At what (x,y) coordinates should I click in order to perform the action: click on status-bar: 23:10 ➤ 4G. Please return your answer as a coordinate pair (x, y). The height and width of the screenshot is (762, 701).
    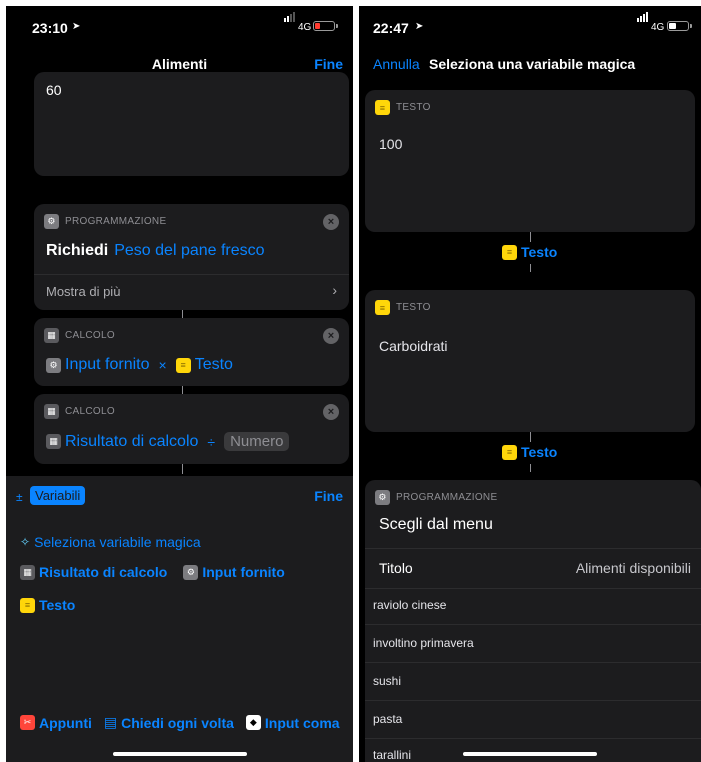
    Looking at the image, I should click on (179, 26).